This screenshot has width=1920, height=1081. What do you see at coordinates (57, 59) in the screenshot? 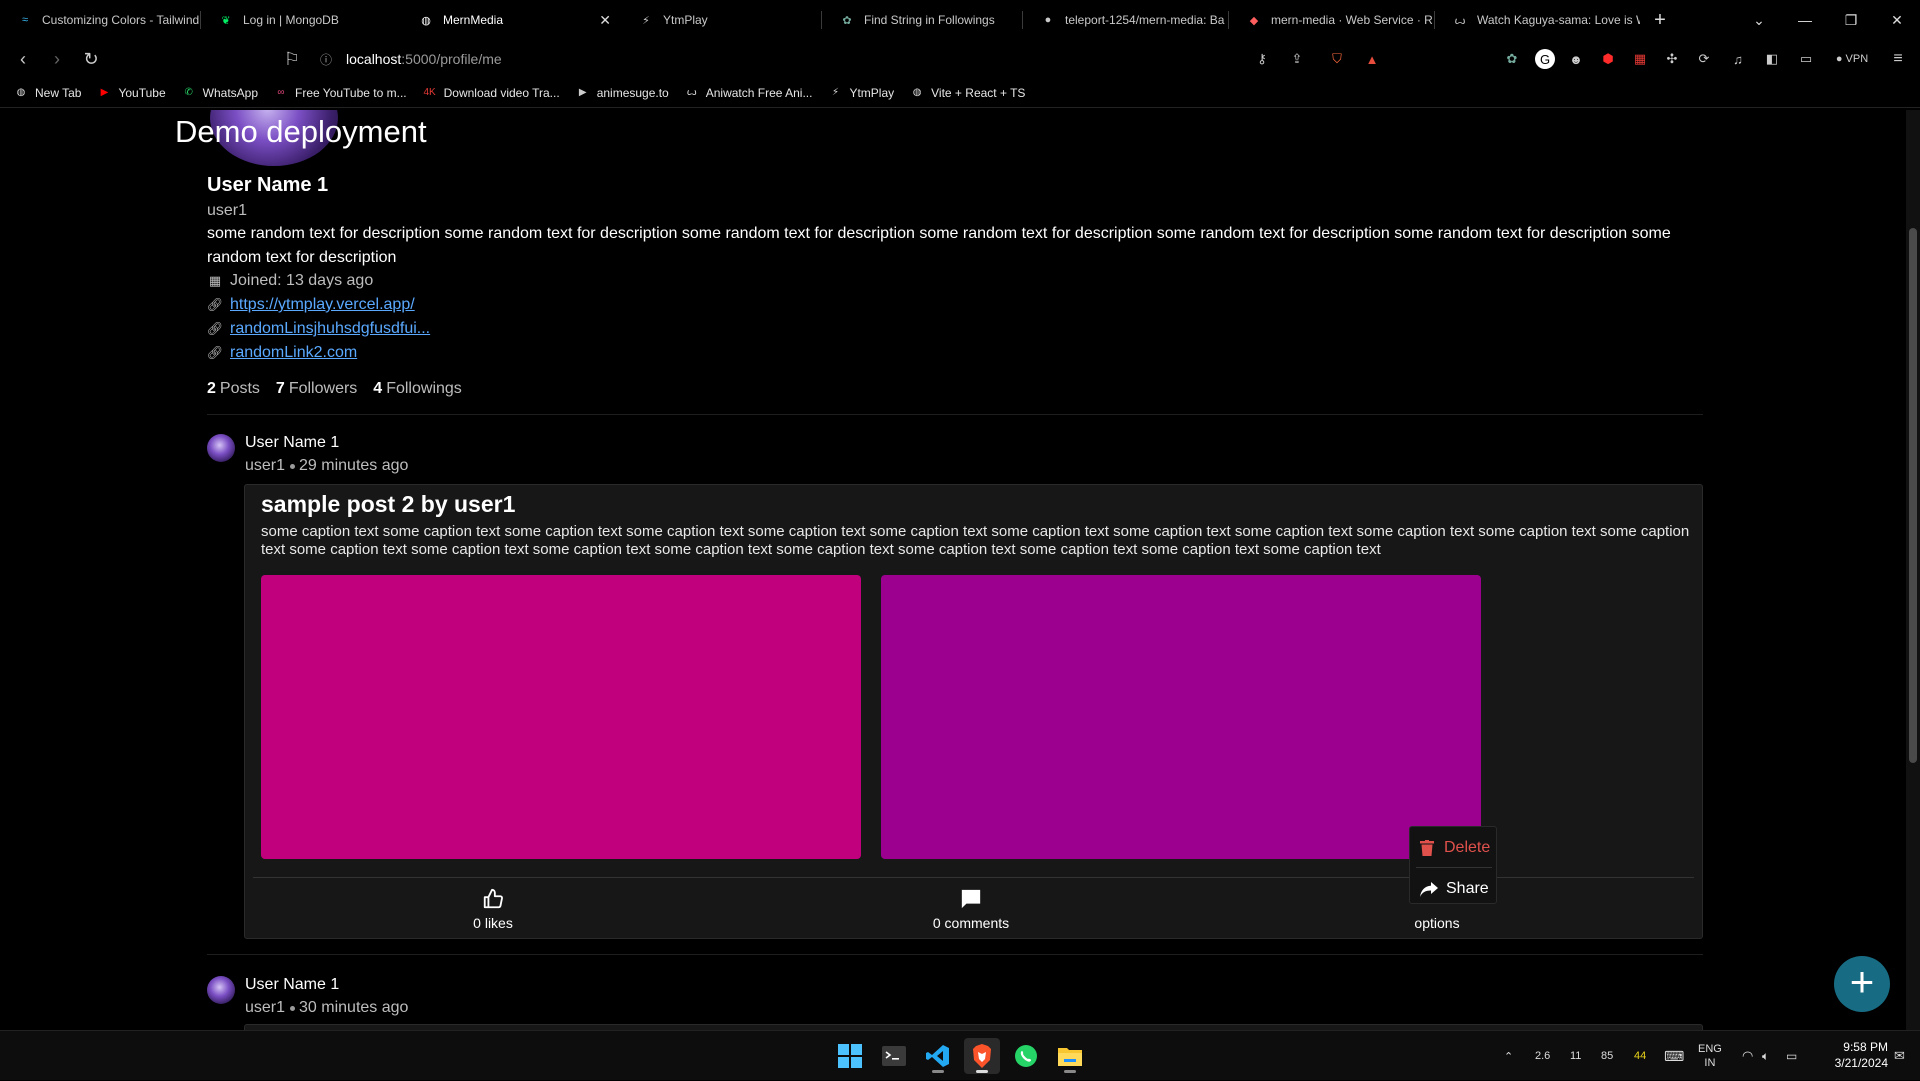
I see `forward-icon: ›` at bounding box center [57, 59].